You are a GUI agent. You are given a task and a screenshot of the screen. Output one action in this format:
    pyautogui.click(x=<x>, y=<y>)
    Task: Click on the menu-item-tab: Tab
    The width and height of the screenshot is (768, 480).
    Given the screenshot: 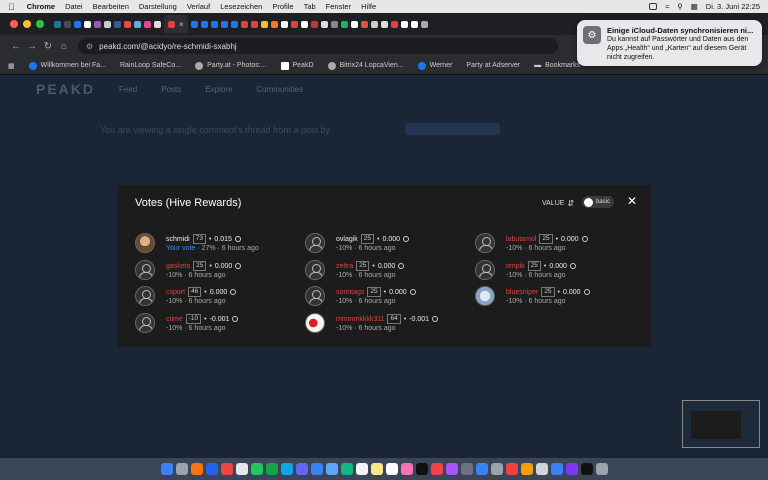 What is the action you would take?
    pyautogui.click(x=310, y=6)
    